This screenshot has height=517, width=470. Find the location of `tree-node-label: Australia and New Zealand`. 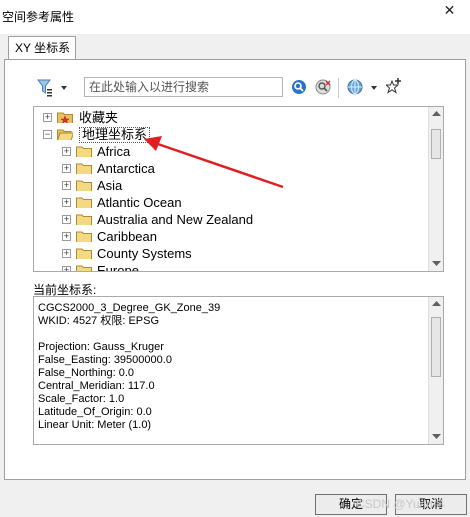

tree-node-label: Australia and New Zealand is located at coordinates (175, 219).